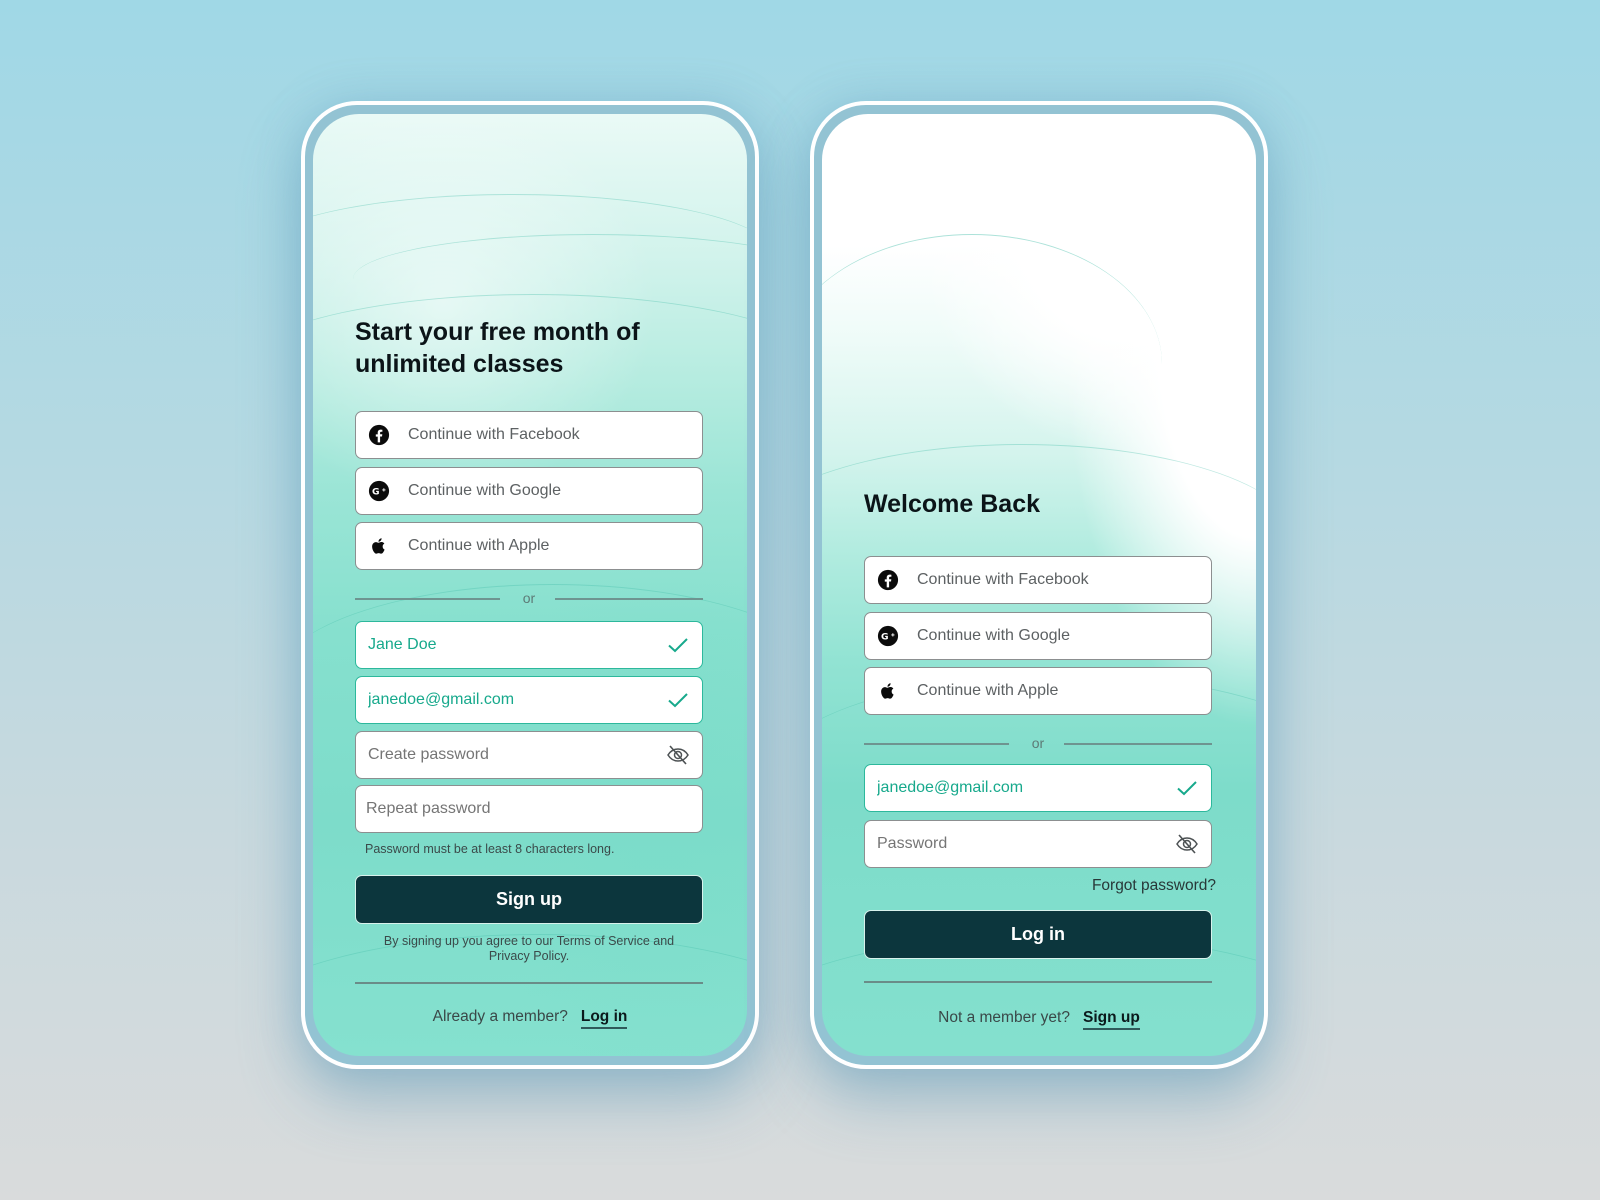 Image resolution: width=1600 pixels, height=1200 pixels. Describe the element at coordinates (517, 645) in the screenshot. I see `name-input` at that location.